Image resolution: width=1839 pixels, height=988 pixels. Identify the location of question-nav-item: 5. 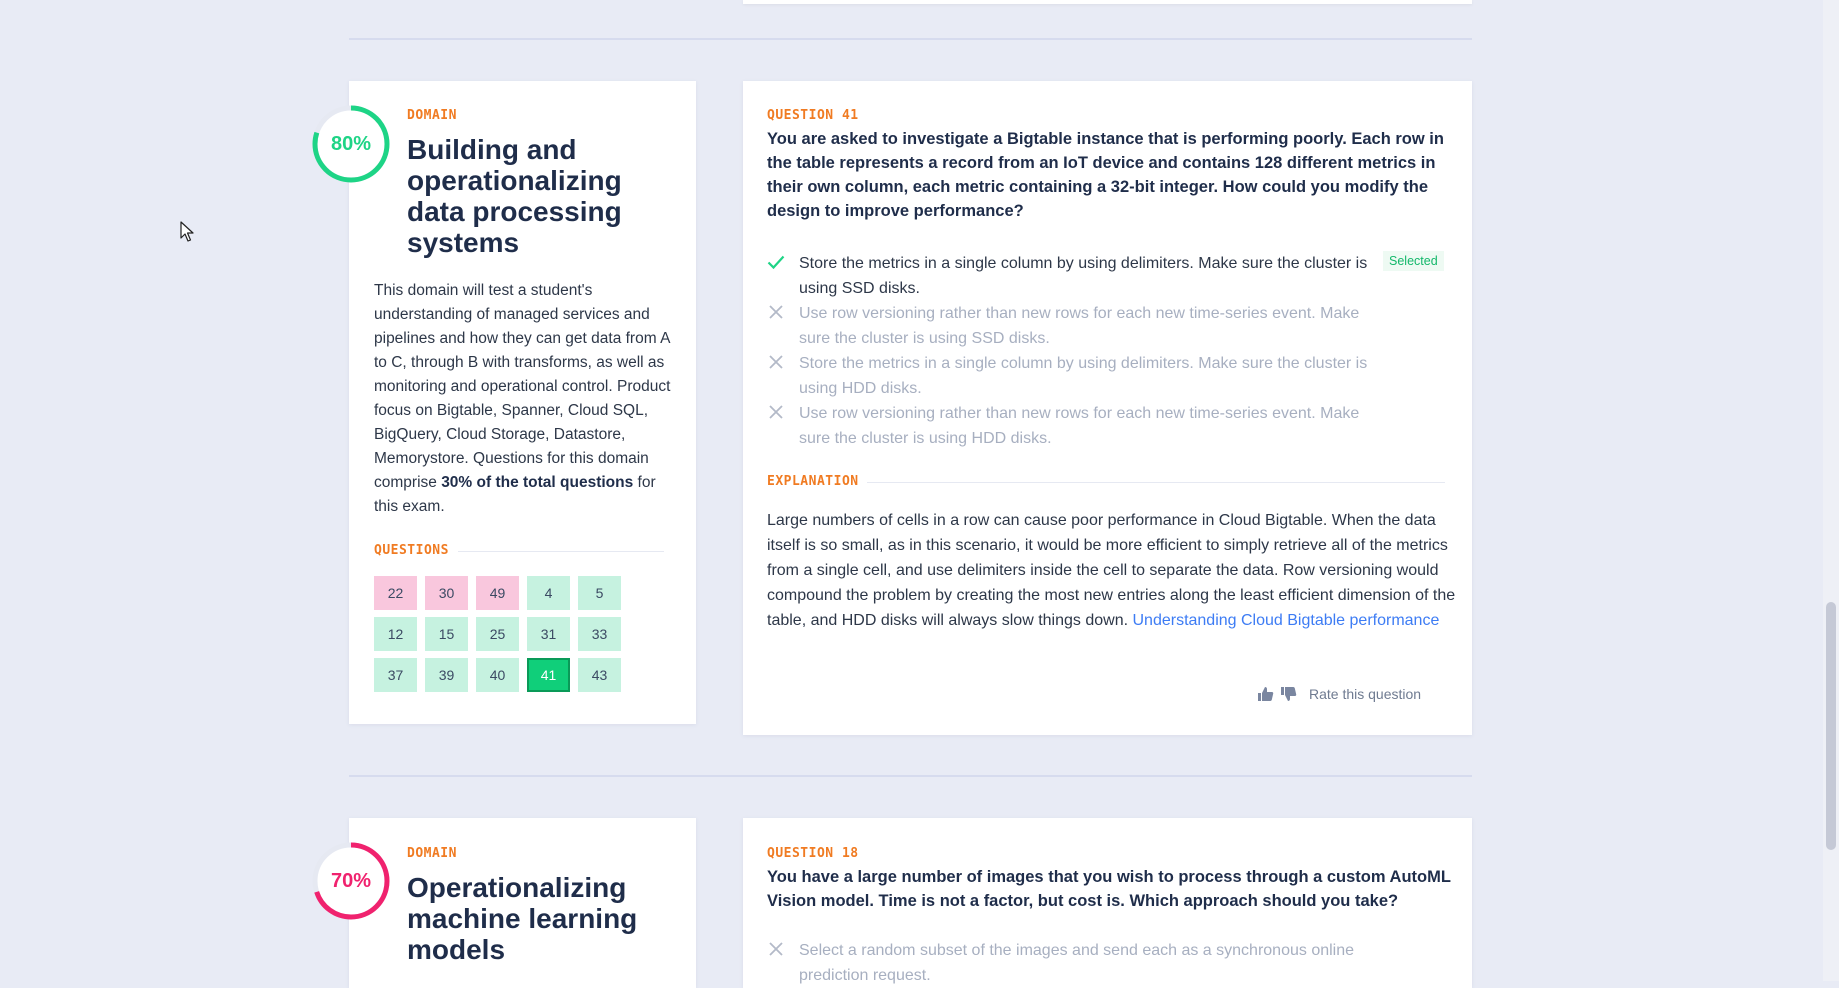
(599, 593).